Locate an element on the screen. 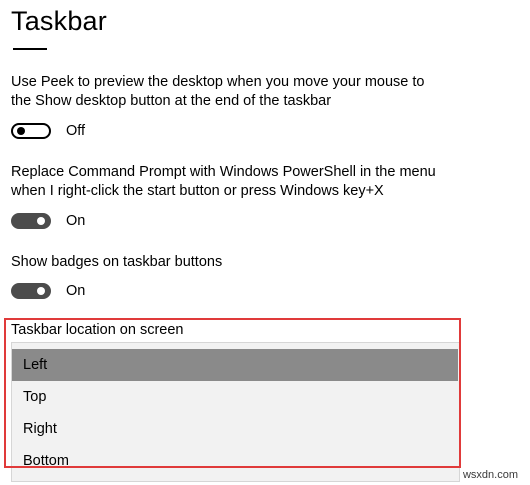  powershell-toggle-row: On is located at coordinates (48, 221).